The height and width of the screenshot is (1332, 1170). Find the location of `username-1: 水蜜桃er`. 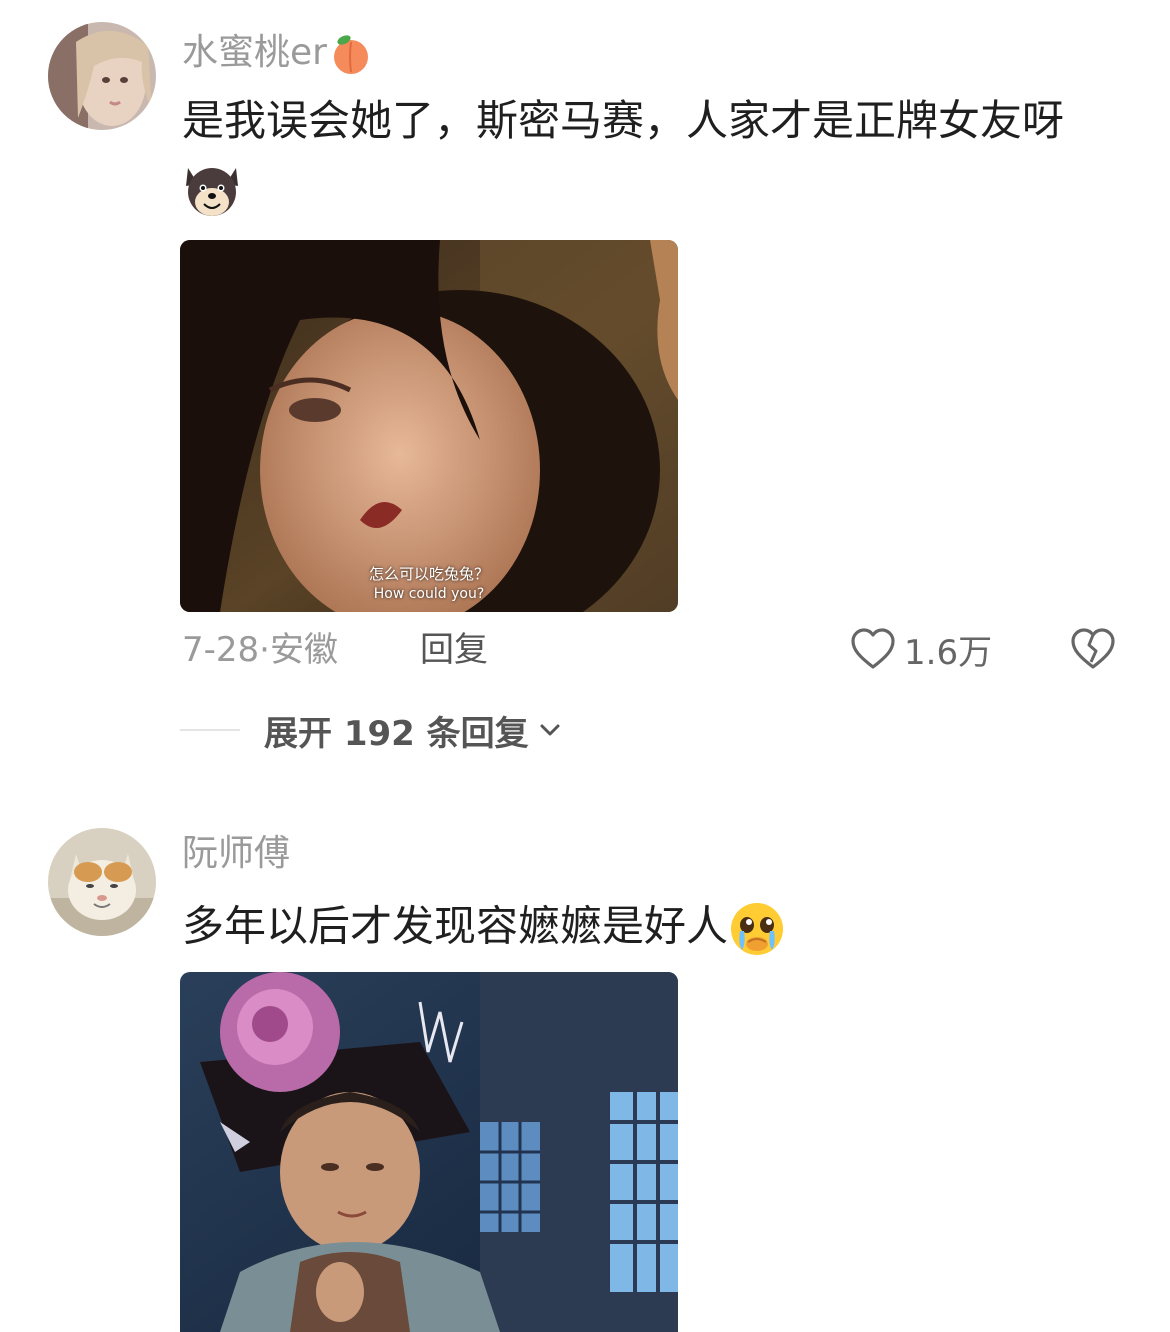

username-1: 水蜜桃er is located at coordinates (277, 54).